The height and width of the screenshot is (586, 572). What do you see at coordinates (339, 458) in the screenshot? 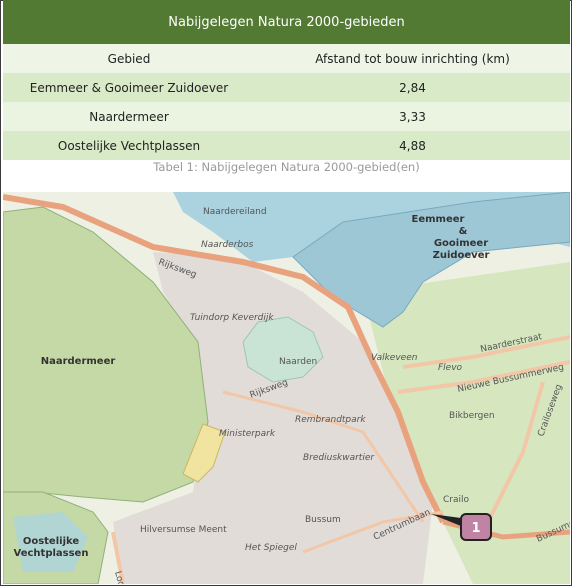
I see `label-brediuskwartier: Brediuskwartier` at bounding box center [339, 458].